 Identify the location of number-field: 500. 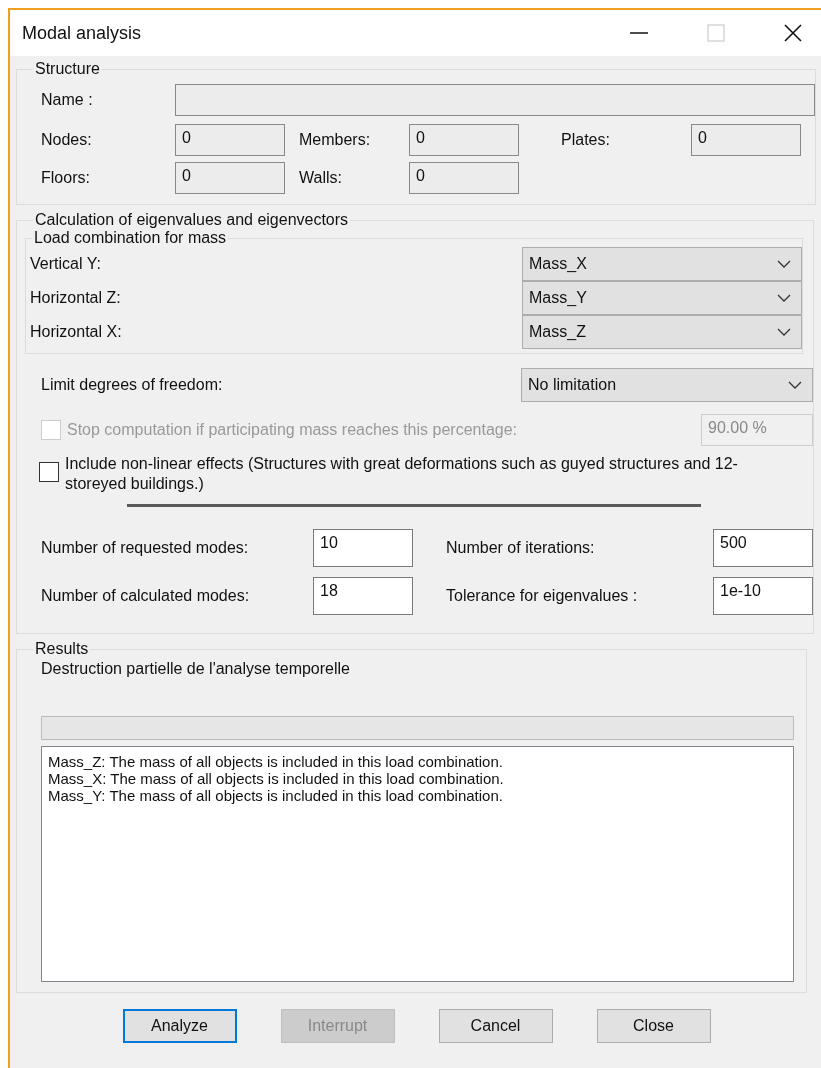
(763, 548).